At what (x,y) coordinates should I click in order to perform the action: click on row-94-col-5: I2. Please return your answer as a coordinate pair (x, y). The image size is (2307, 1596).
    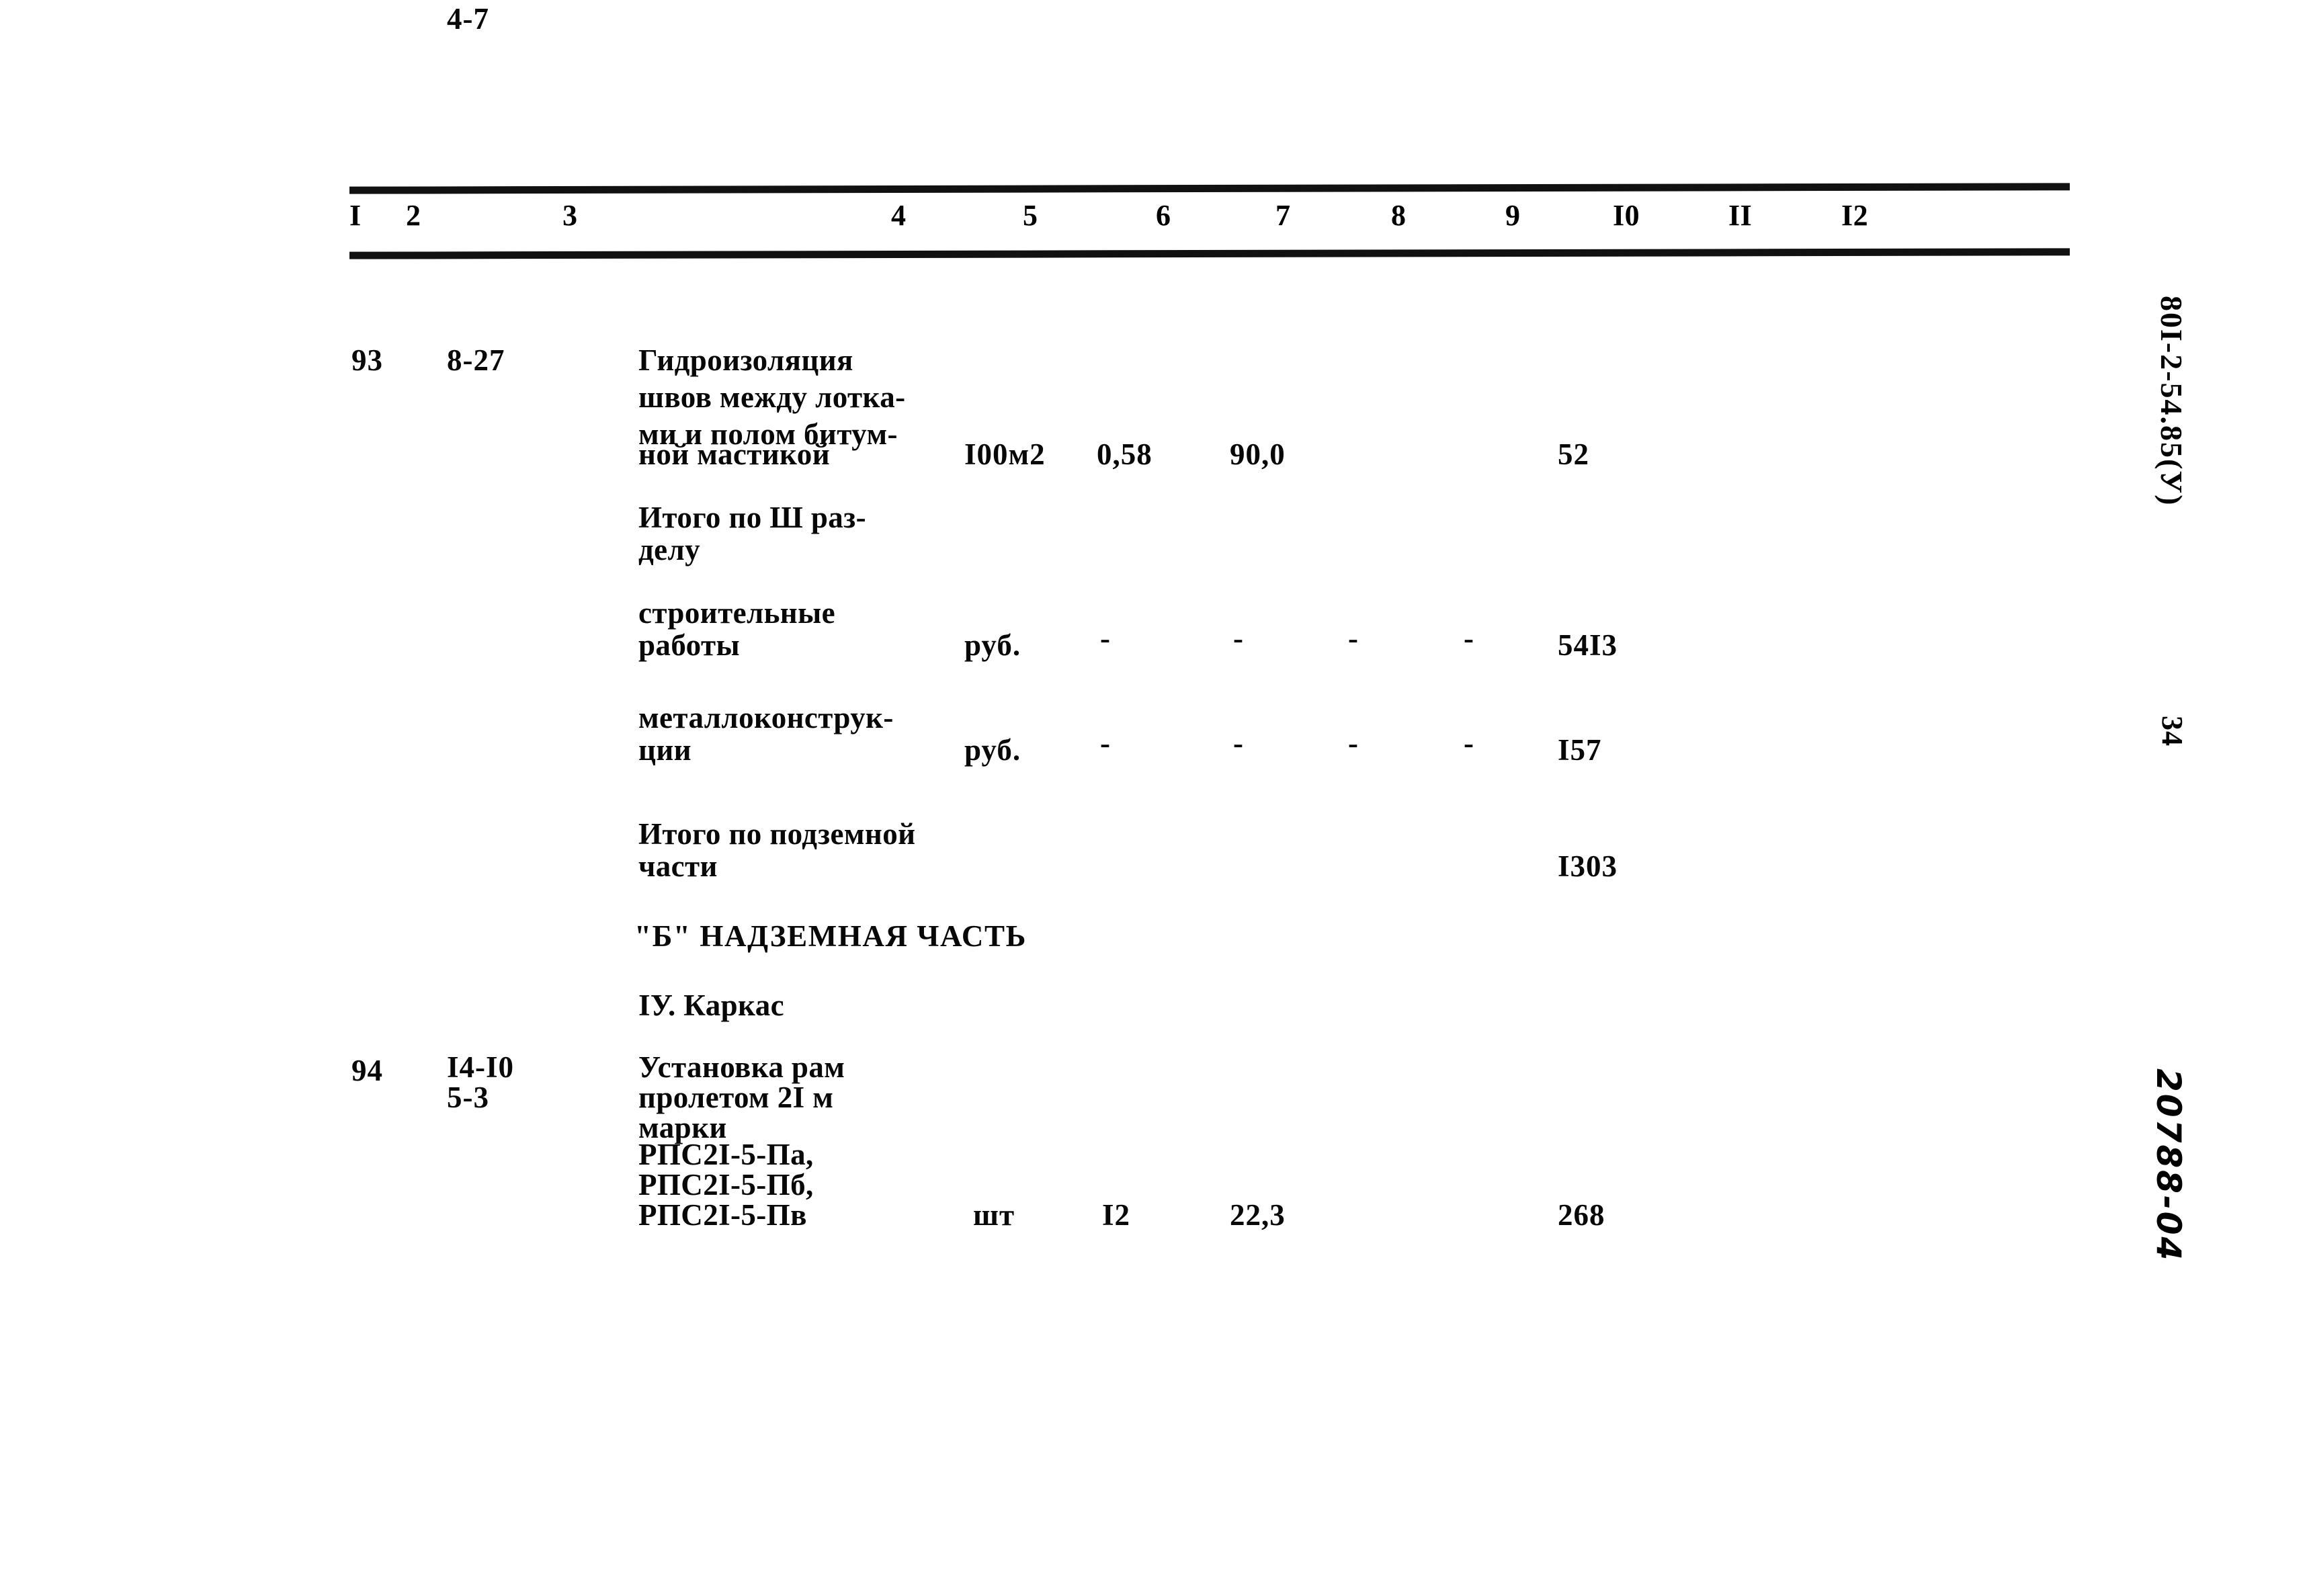
    Looking at the image, I should click on (1116, 1215).